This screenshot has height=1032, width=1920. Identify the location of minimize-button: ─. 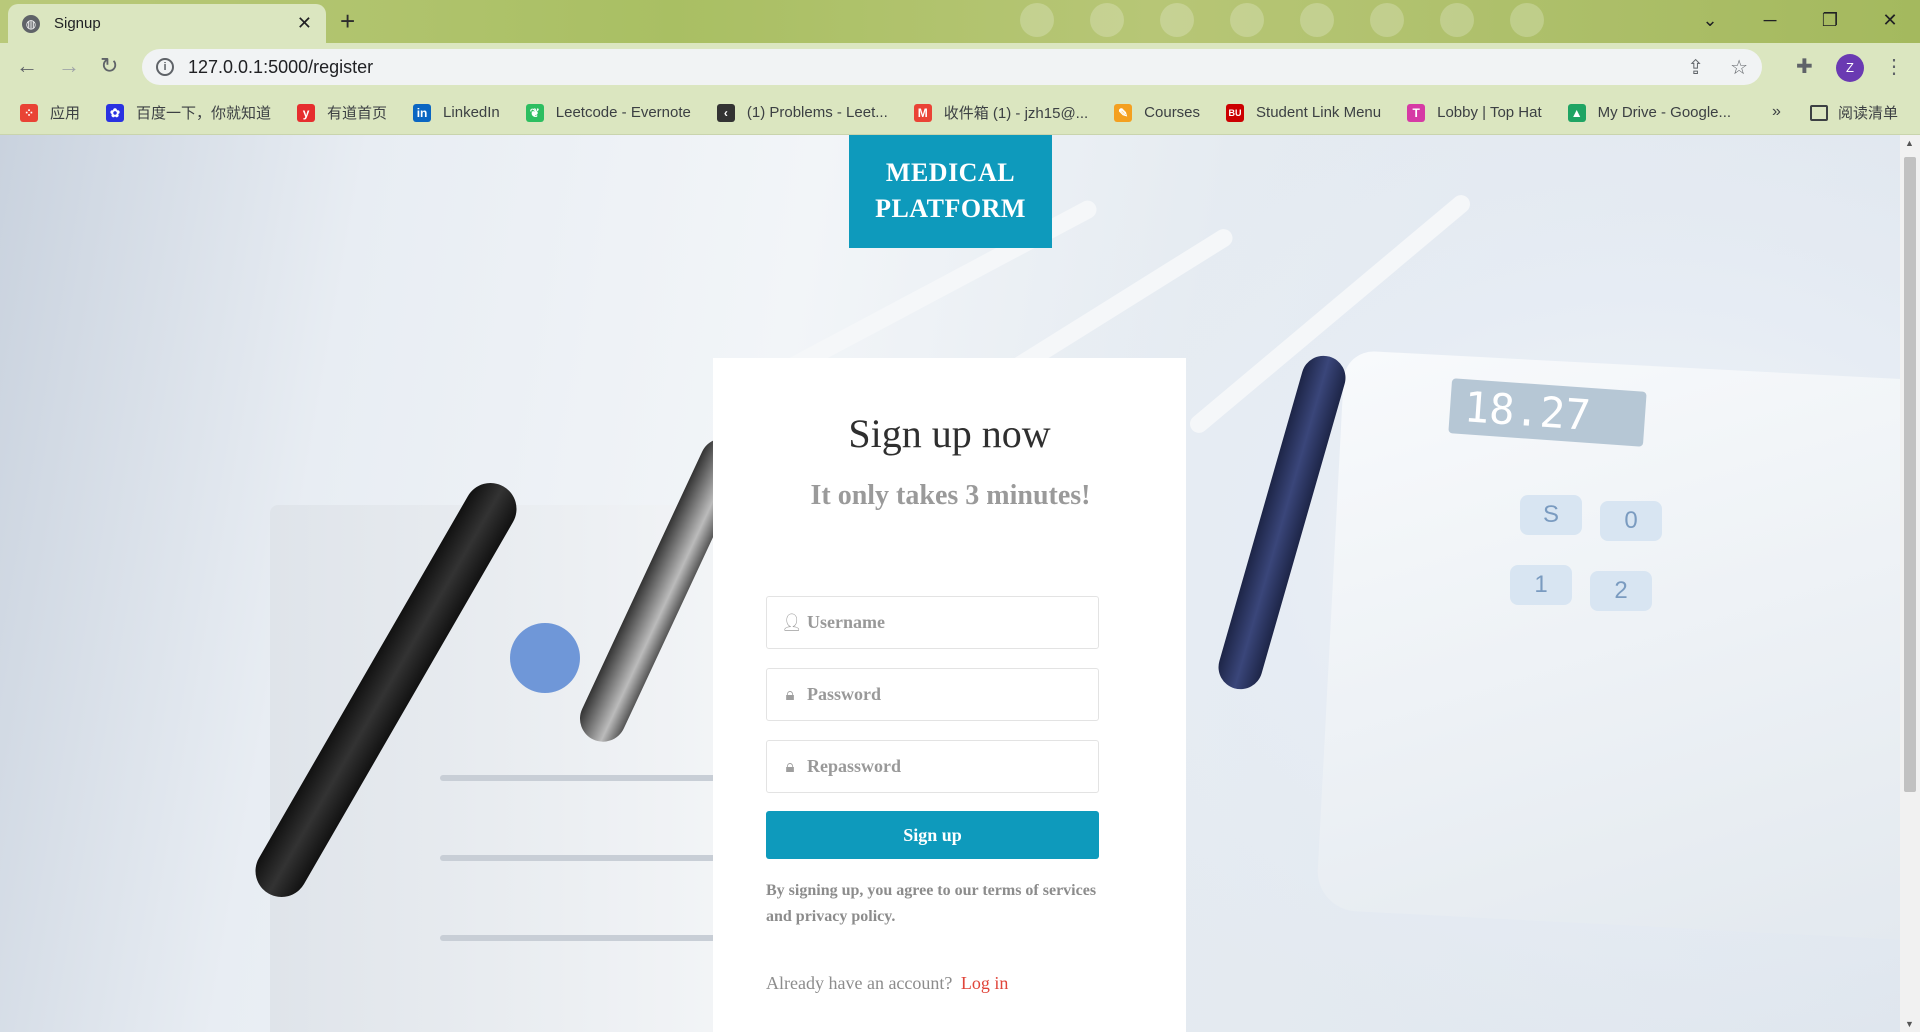
(1770, 20).